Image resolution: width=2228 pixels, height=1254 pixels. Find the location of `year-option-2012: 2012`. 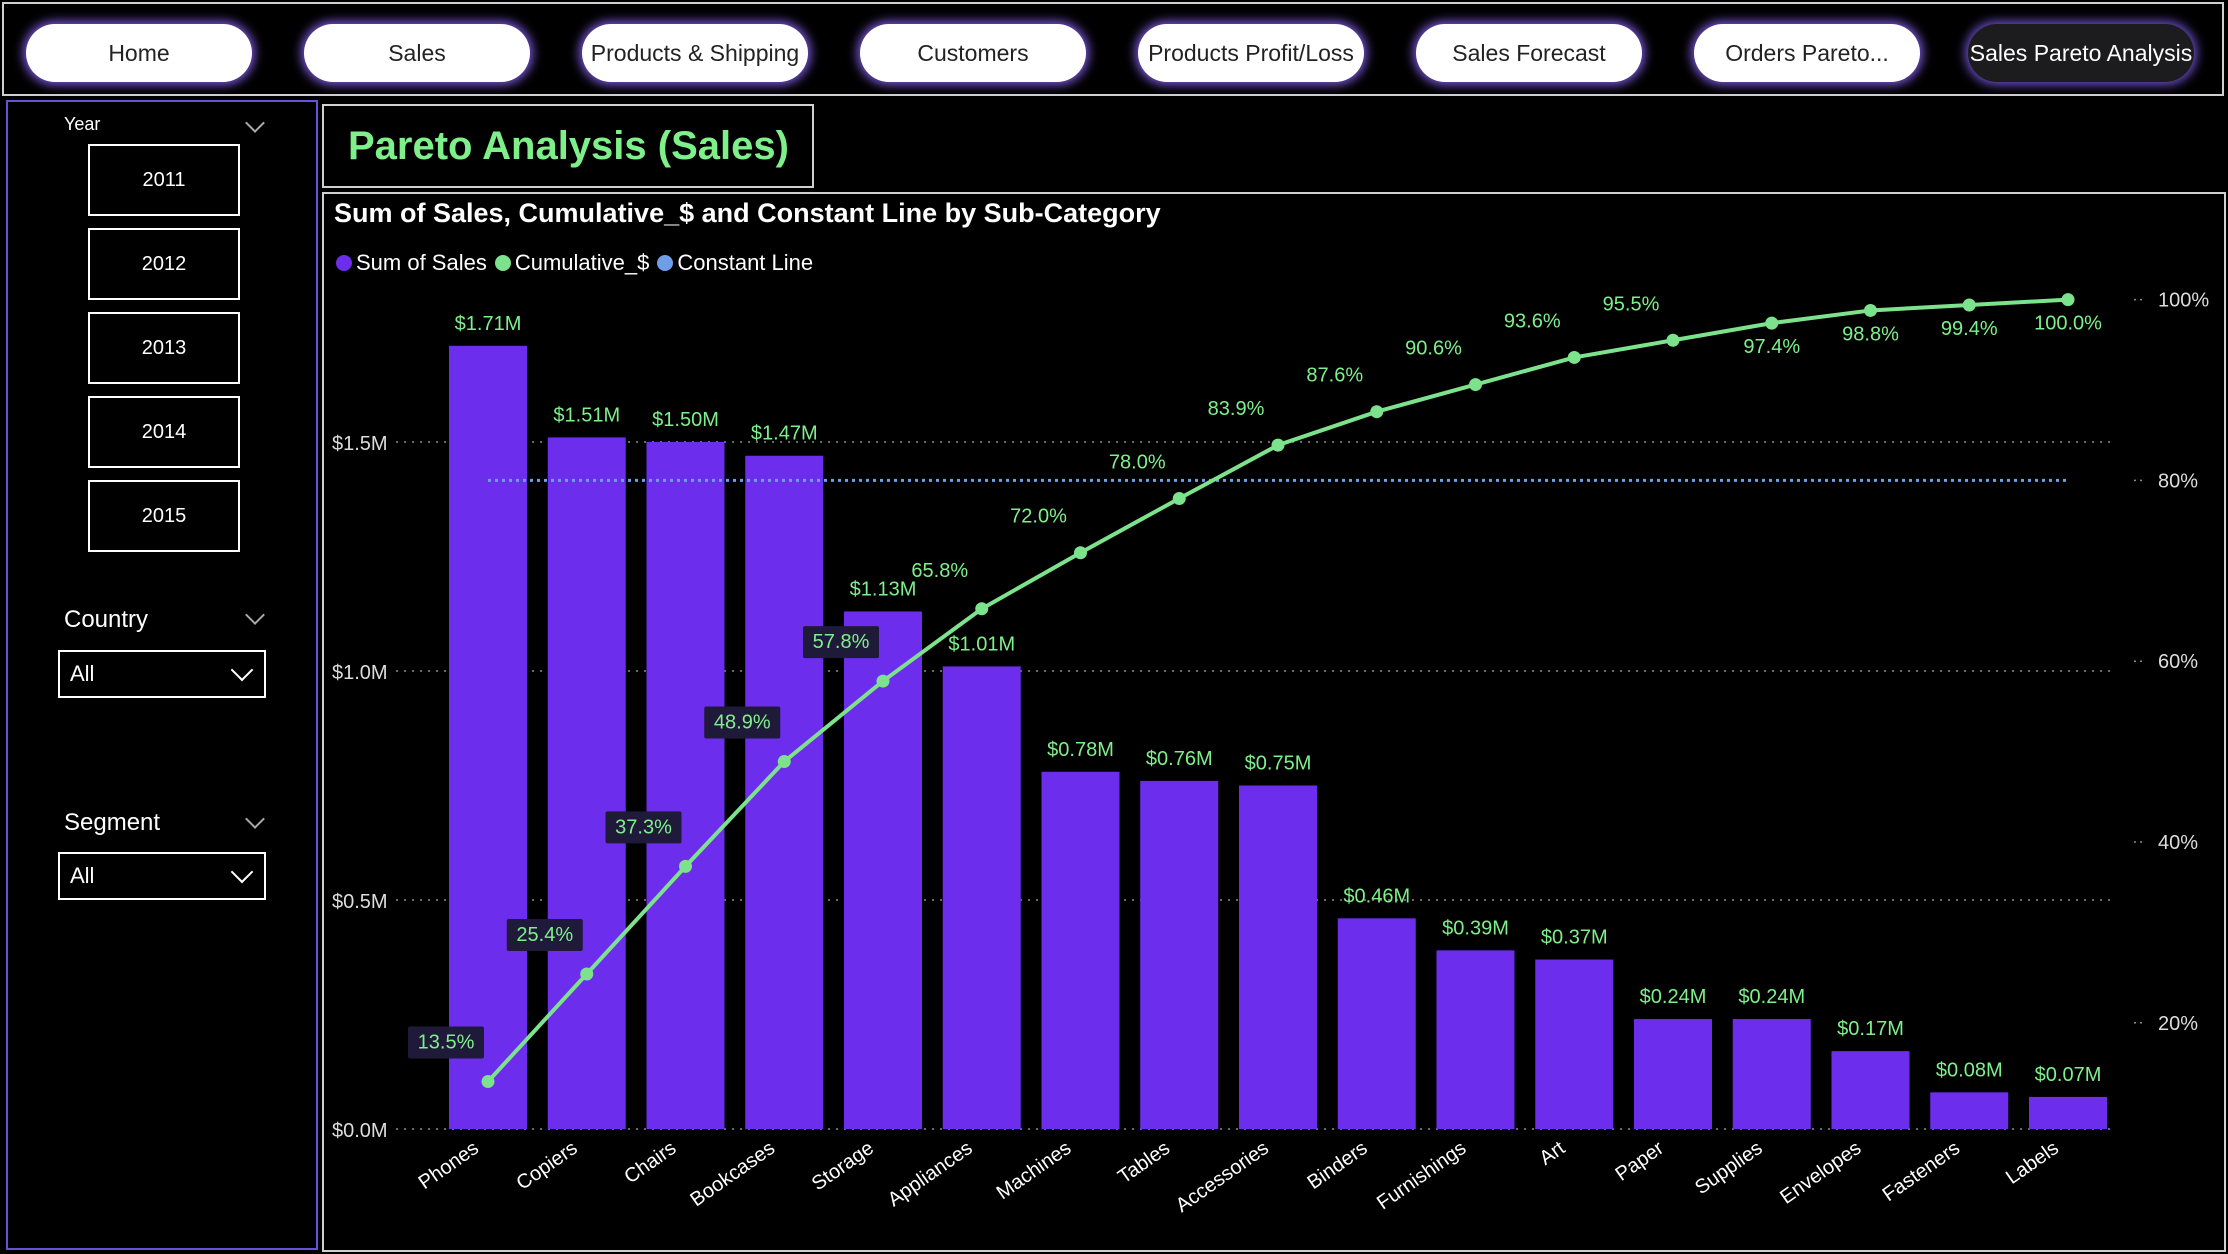

year-option-2012: 2012 is located at coordinates (164, 264).